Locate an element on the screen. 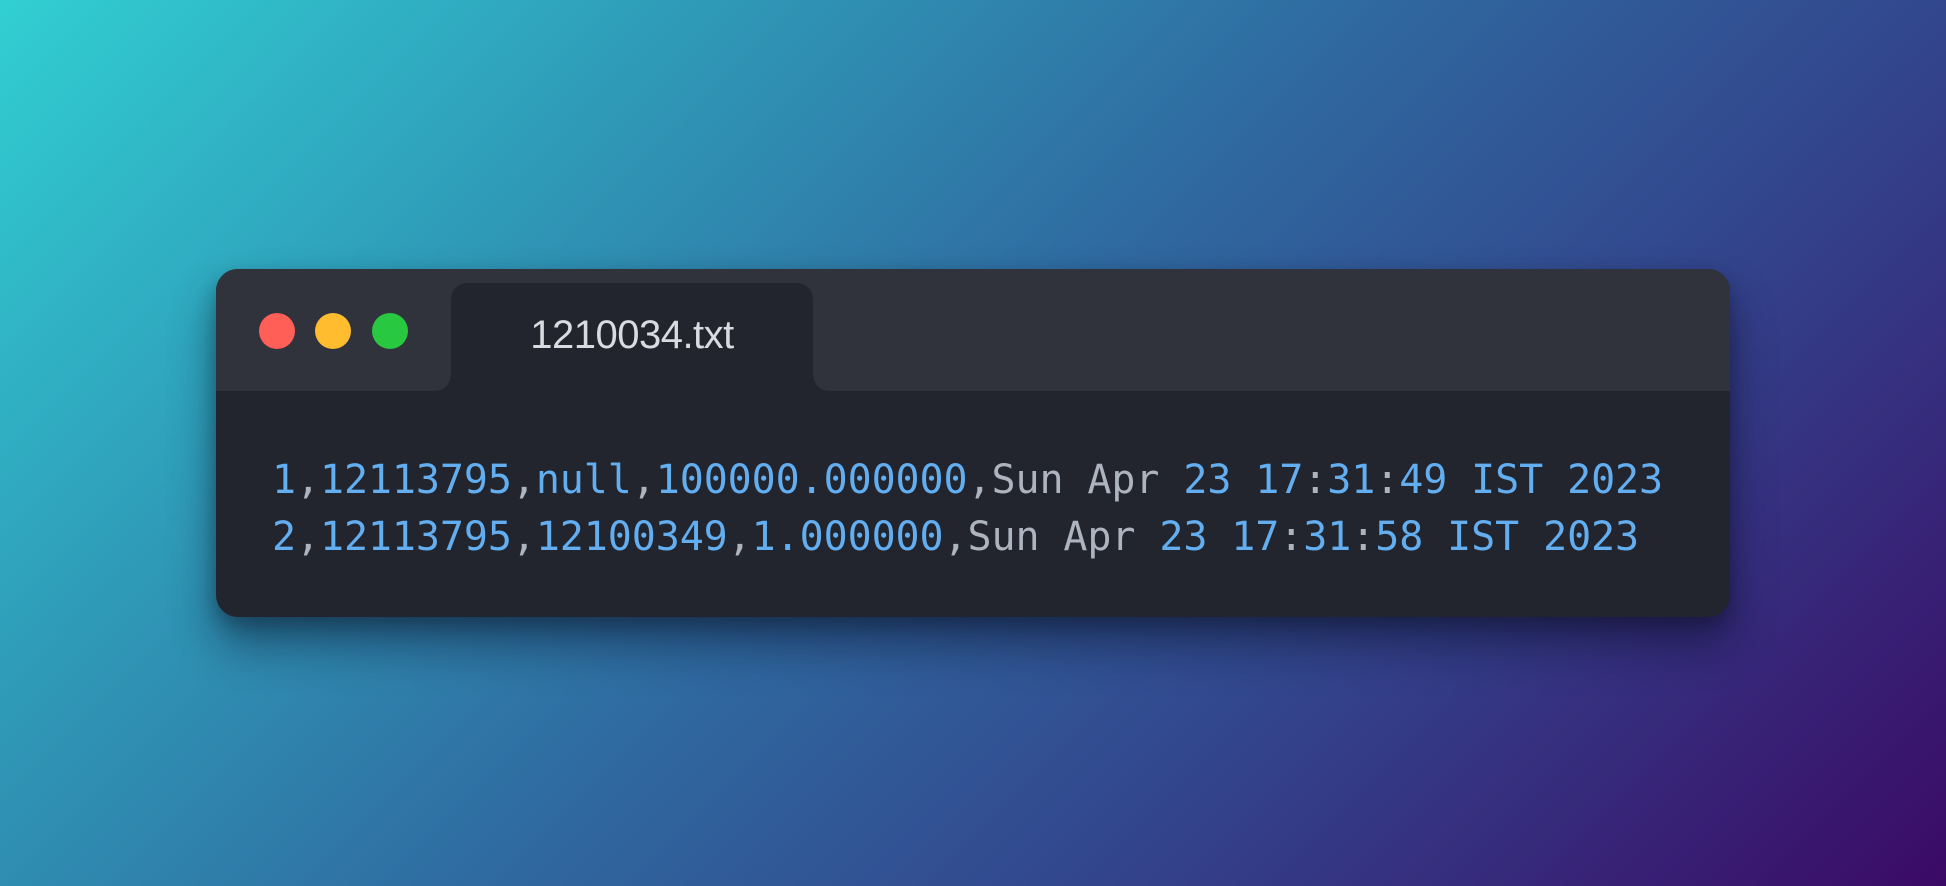  line-1-date-text: ,Sun Apr is located at coordinates (1075, 480).